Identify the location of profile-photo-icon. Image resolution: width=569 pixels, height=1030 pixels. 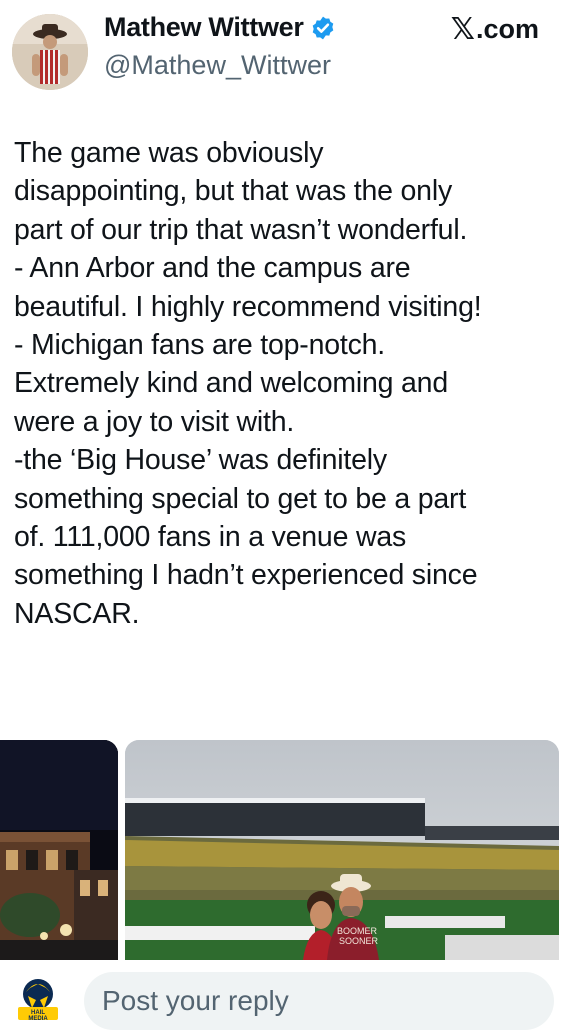
(50, 52).